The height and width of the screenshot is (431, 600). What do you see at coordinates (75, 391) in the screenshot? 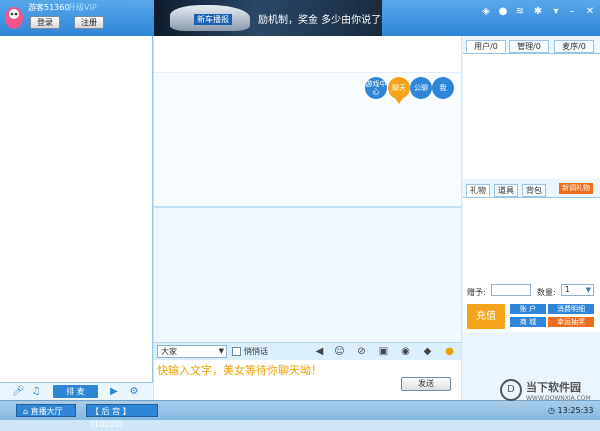
I see `queue-mic-button: 排 麦` at bounding box center [75, 391].